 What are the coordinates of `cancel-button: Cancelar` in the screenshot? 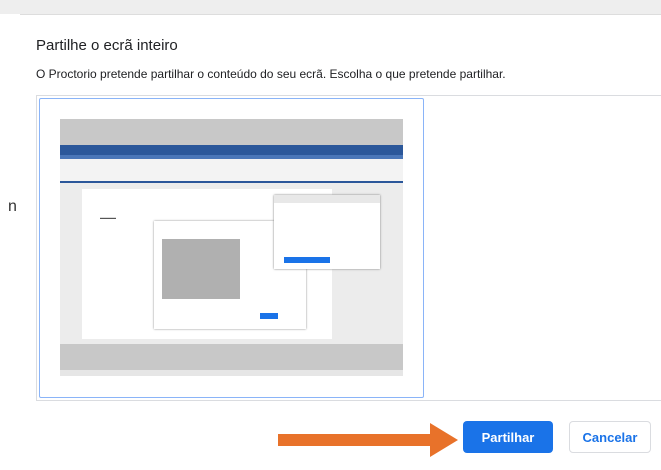 It's located at (610, 437).